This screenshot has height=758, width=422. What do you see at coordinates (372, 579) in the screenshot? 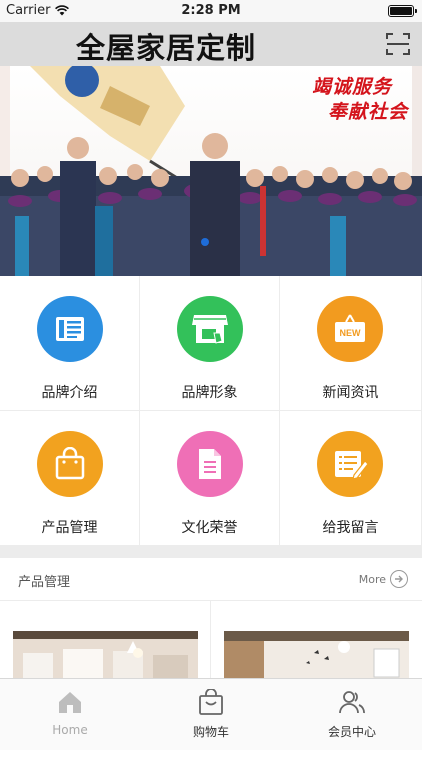
I see `more-label: More` at bounding box center [372, 579].